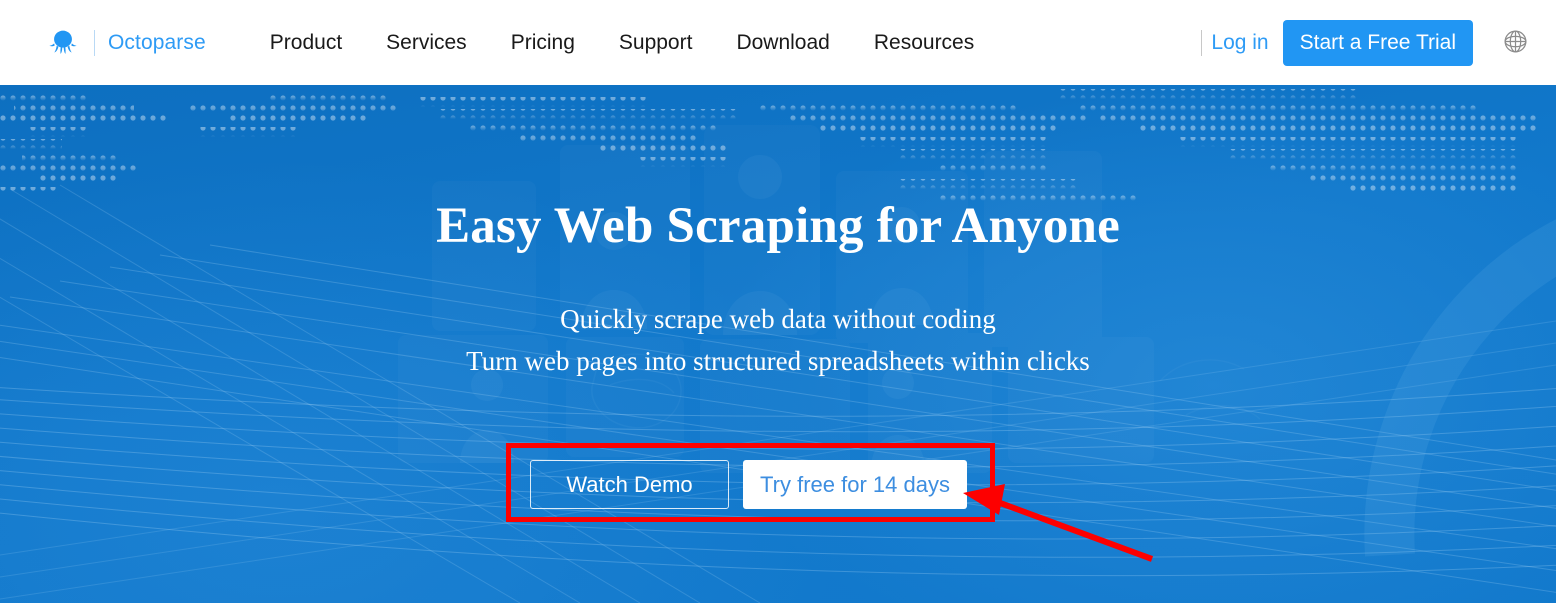 This screenshot has width=1556, height=603. I want to click on brand-name: Octoparse, so click(157, 42).